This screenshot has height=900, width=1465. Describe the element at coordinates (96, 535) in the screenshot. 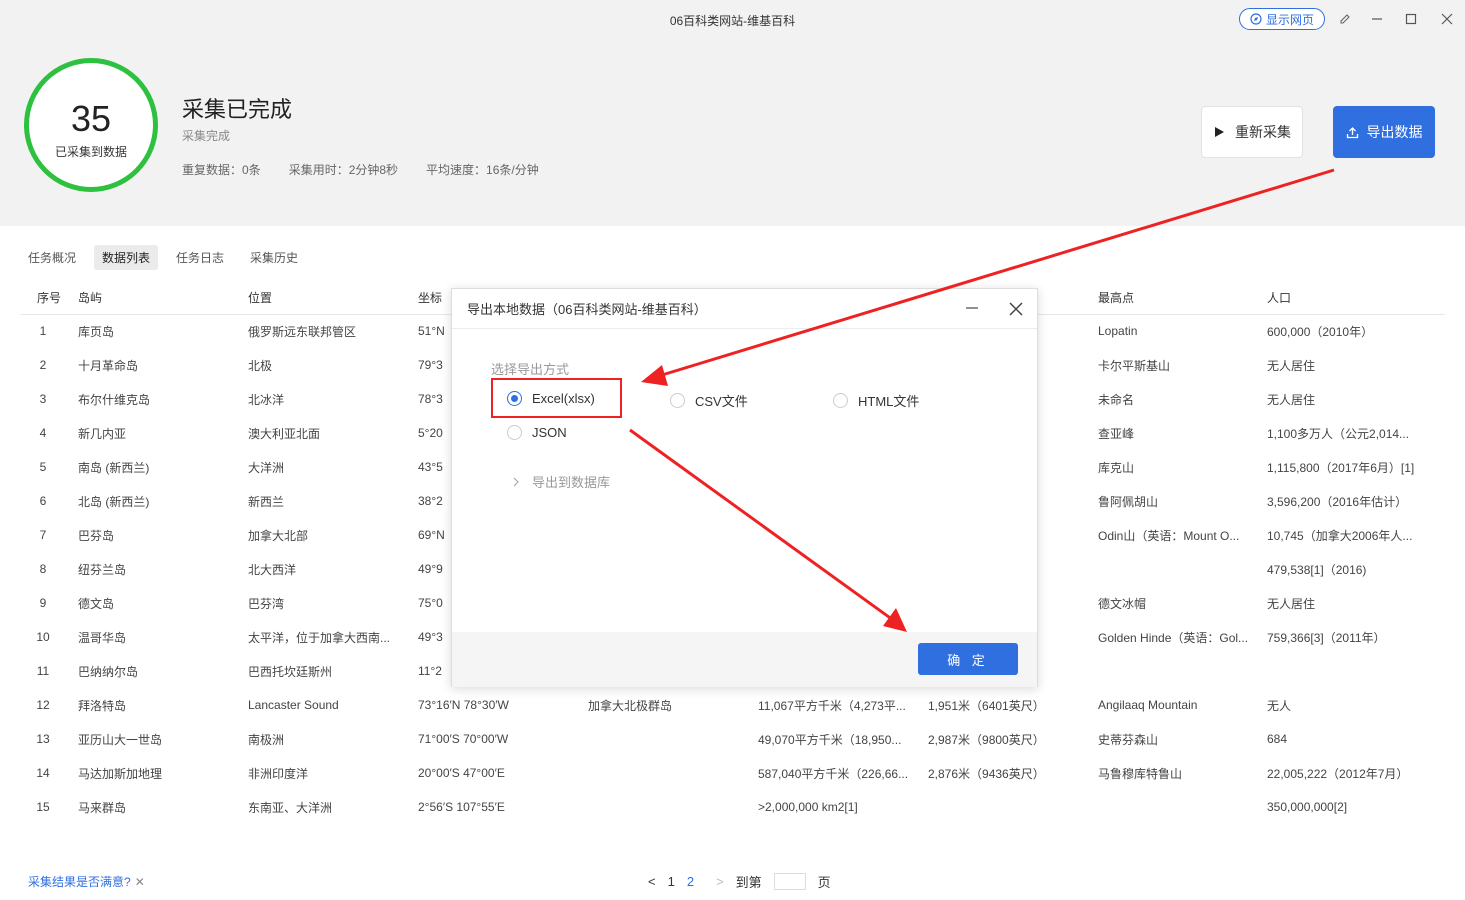

I see `table-cell: 巴芬岛` at that location.